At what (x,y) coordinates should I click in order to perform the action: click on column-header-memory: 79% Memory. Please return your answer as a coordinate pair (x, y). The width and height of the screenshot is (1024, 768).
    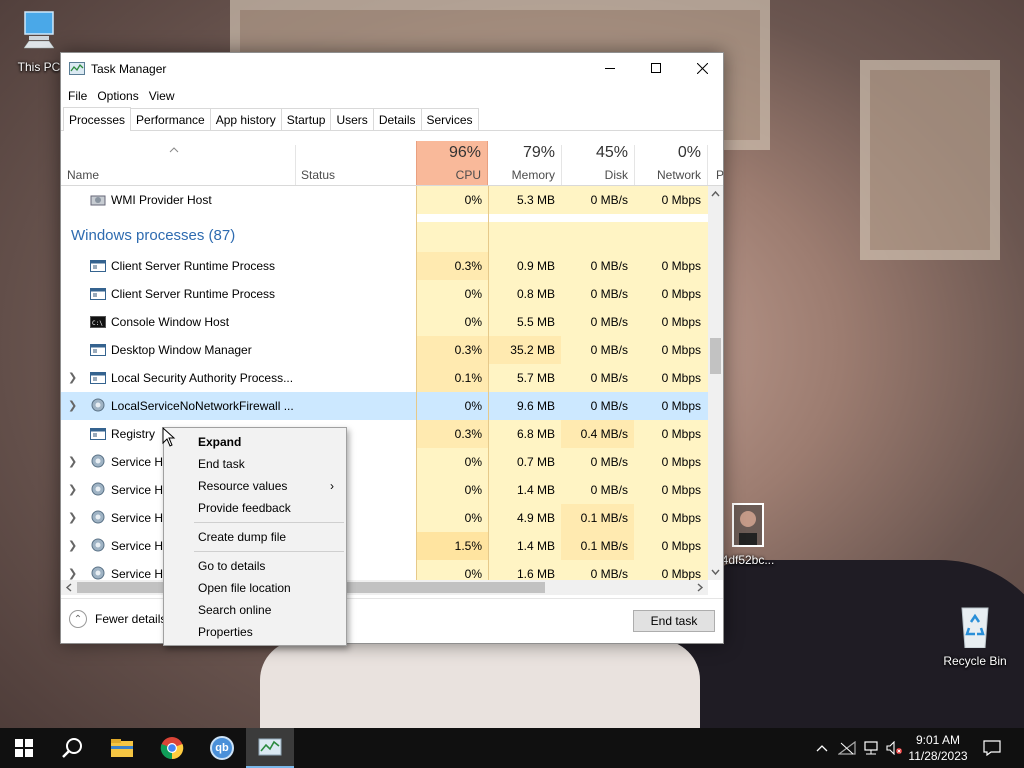
    Looking at the image, I should click on (524, 163).